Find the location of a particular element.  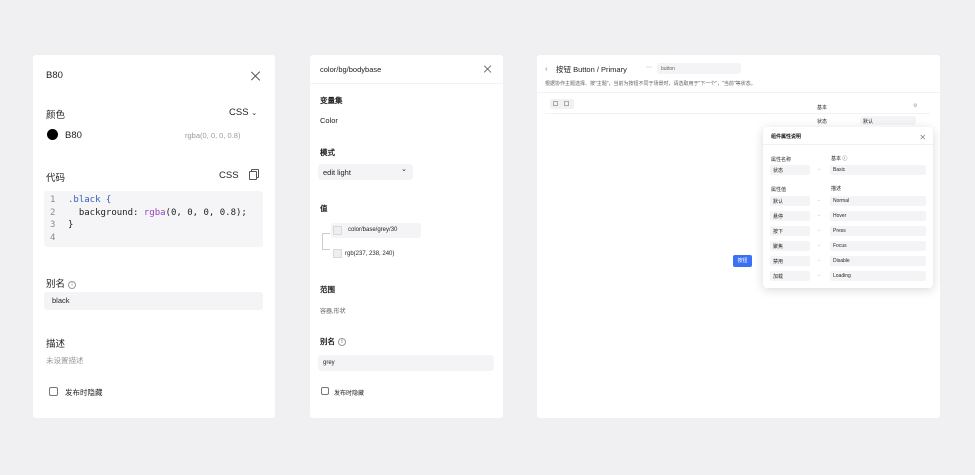

reference-connector is located at coordinates (326, 241).